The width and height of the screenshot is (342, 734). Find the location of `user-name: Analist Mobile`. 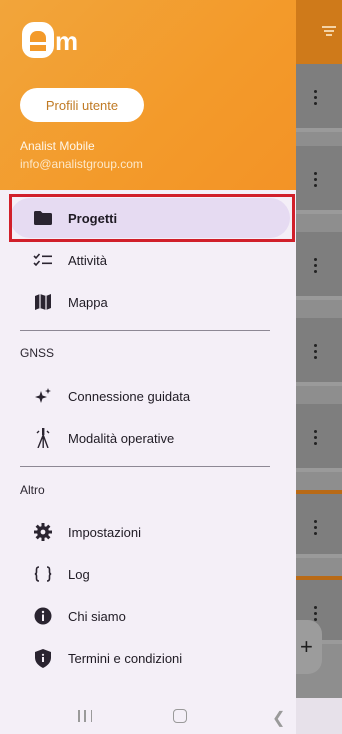

user-name: Analist Mobile is located at coordinates (57, 146).